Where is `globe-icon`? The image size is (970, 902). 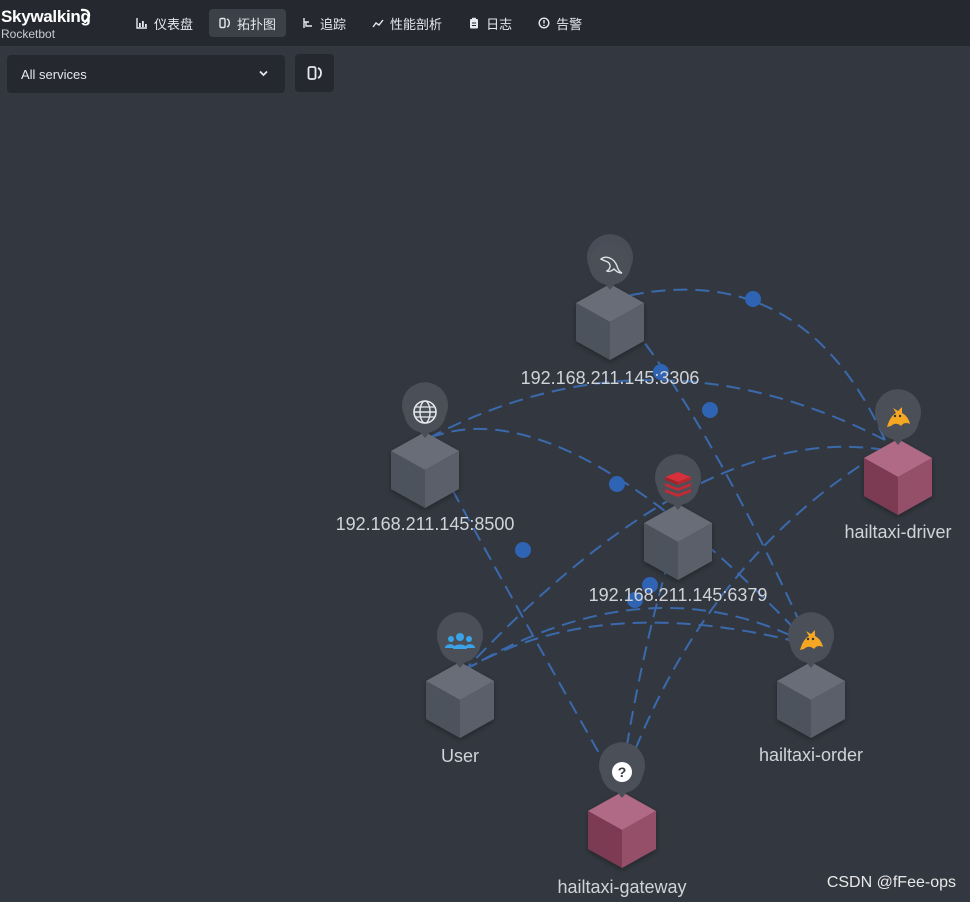
globe-icon is located at coordinates (425, 410).